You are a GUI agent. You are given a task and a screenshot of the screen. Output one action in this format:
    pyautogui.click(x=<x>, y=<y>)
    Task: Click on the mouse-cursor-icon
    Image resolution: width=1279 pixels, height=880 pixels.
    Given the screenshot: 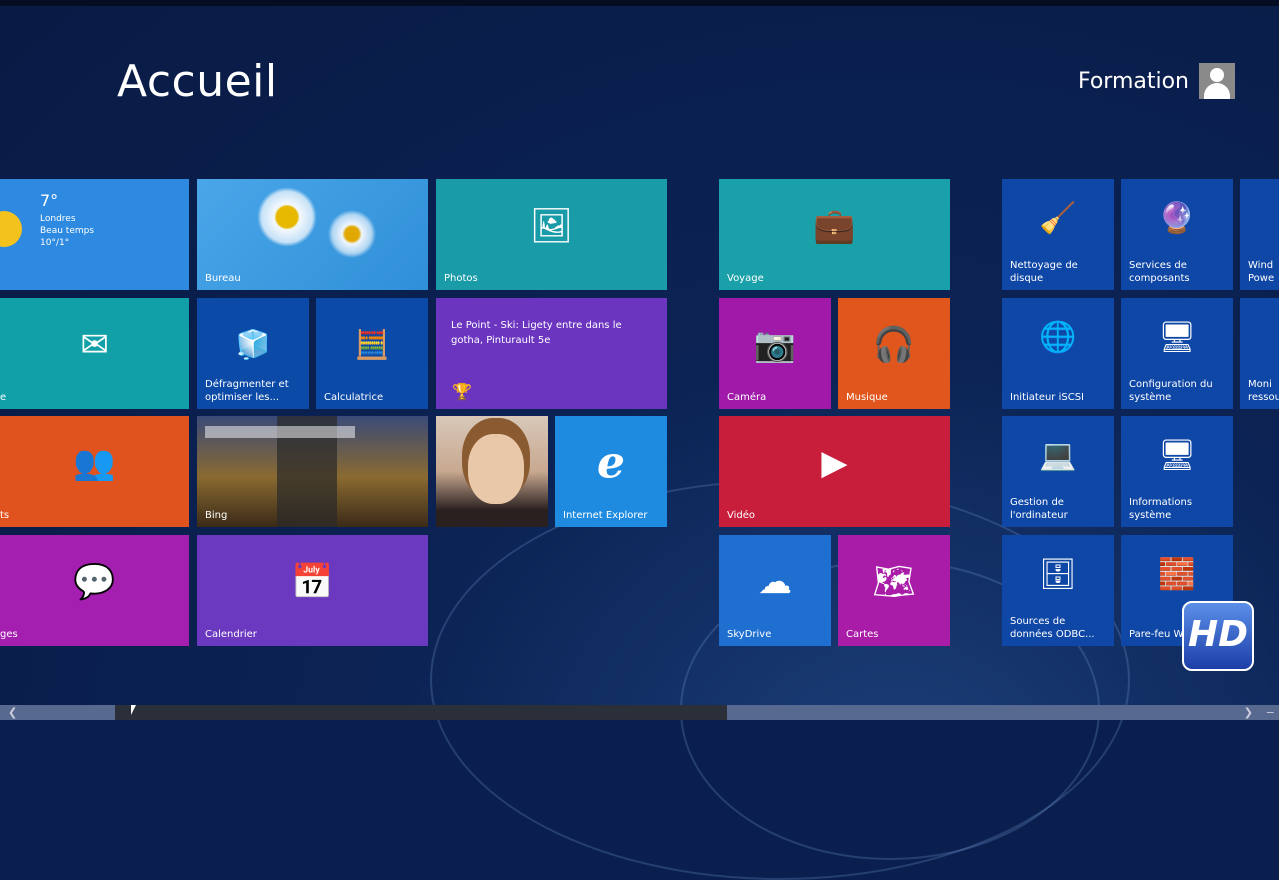 What is the action you would take?
    pyautogui.click(x=133, y=710)
    